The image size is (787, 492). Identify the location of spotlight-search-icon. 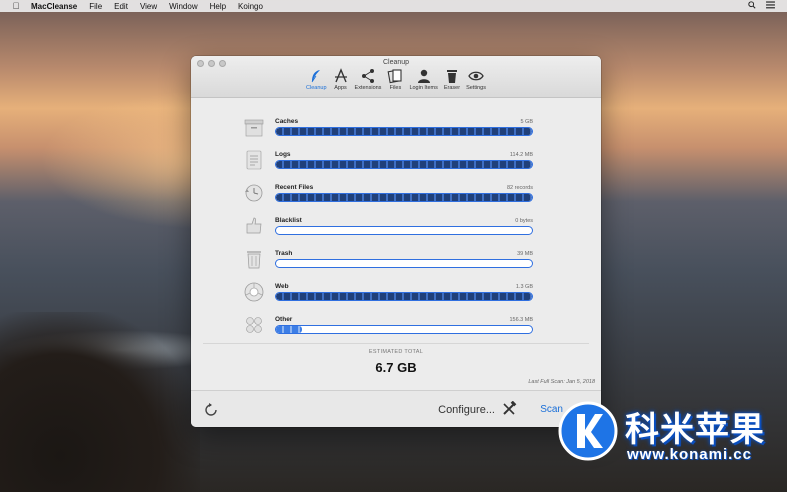
(752, 6).